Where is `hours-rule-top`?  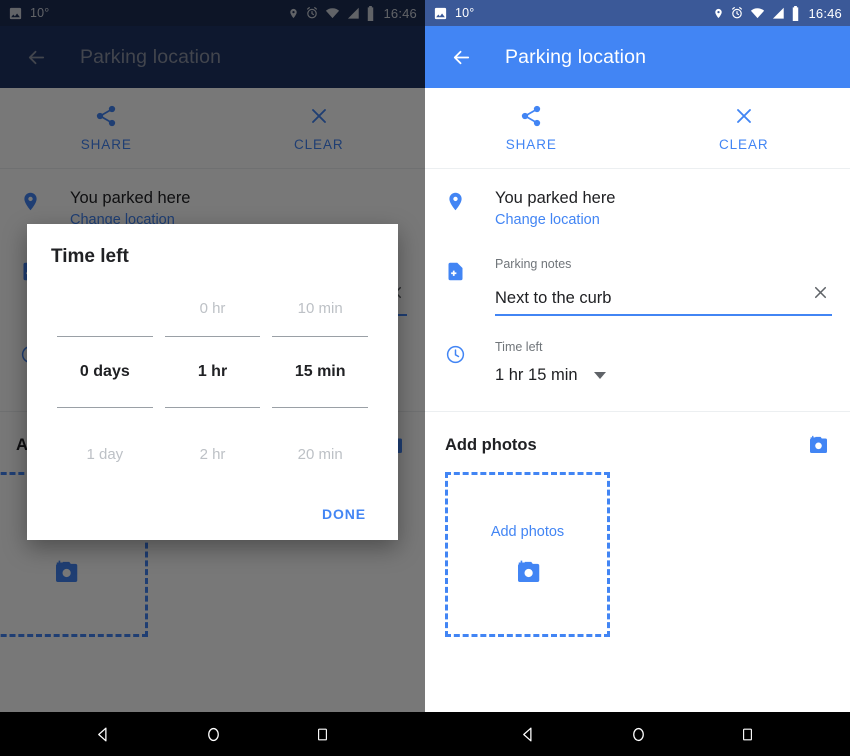
hours-rule-top is located at coordinates (212, 336).